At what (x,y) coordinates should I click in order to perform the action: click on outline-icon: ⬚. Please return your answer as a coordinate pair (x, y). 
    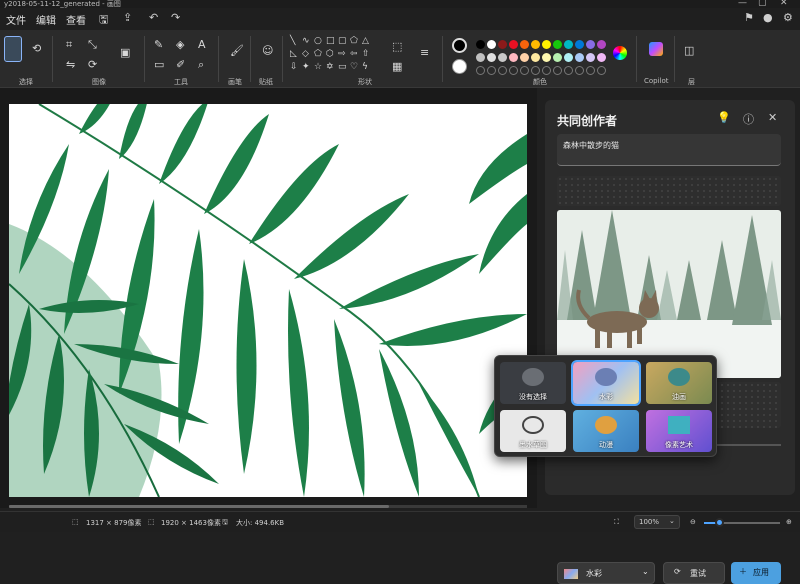
    Looking at the image, I should click on (397, 46).